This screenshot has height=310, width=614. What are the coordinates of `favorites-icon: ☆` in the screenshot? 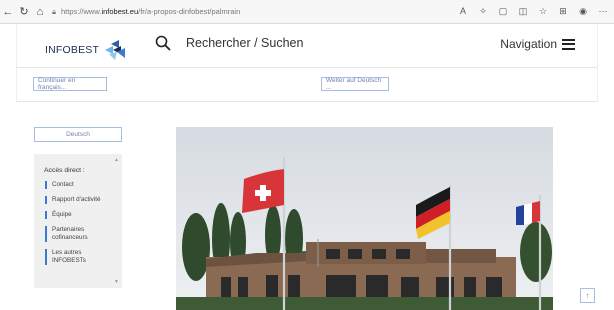 It's located at (543, 11).